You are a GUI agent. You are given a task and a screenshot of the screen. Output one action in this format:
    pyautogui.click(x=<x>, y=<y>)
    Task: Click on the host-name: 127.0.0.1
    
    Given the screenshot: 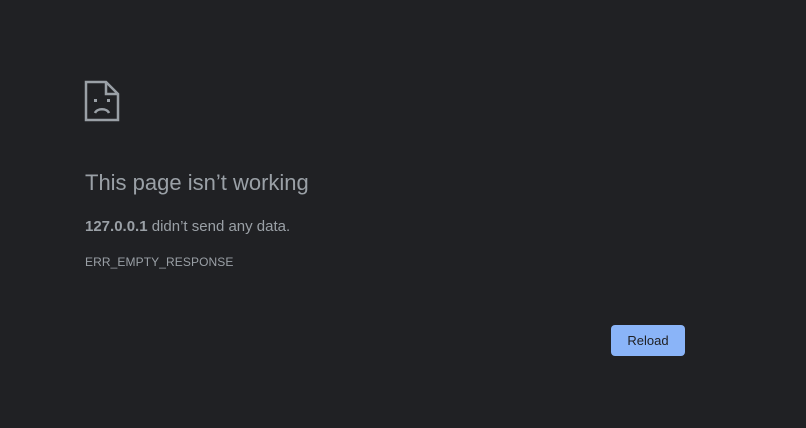 What is the action you would take?
    pyautogui.click(x=116, y=226)
    